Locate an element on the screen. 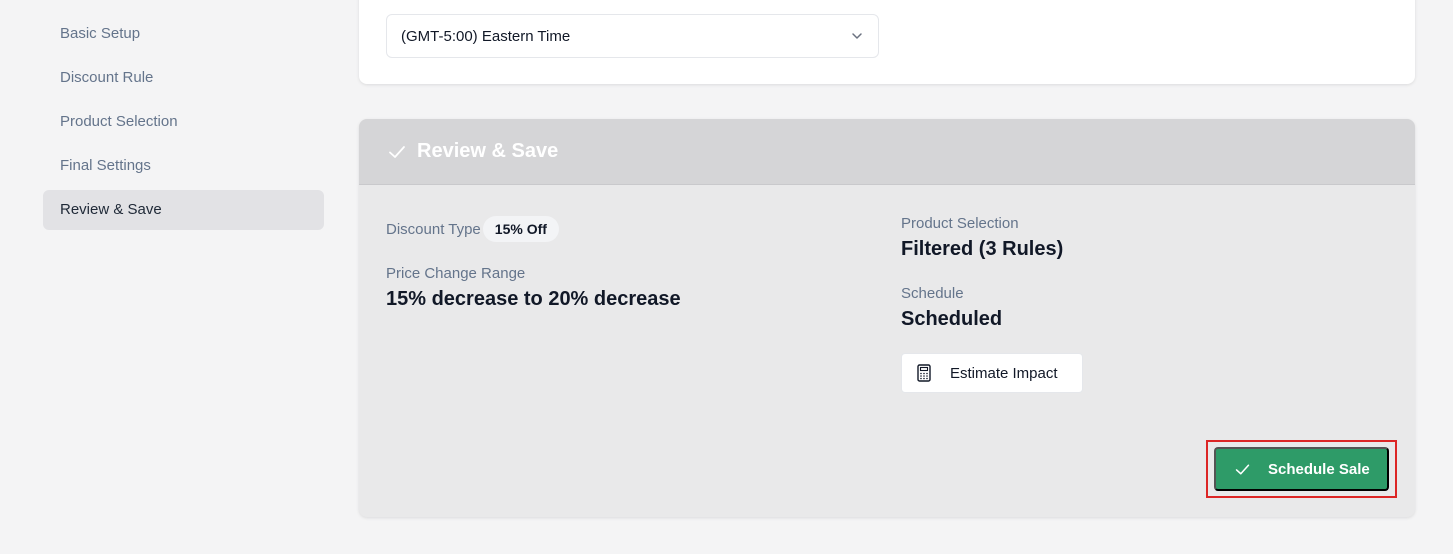  schedule-sale-label: Schedule Sale is located at coordinates (1319, 469).